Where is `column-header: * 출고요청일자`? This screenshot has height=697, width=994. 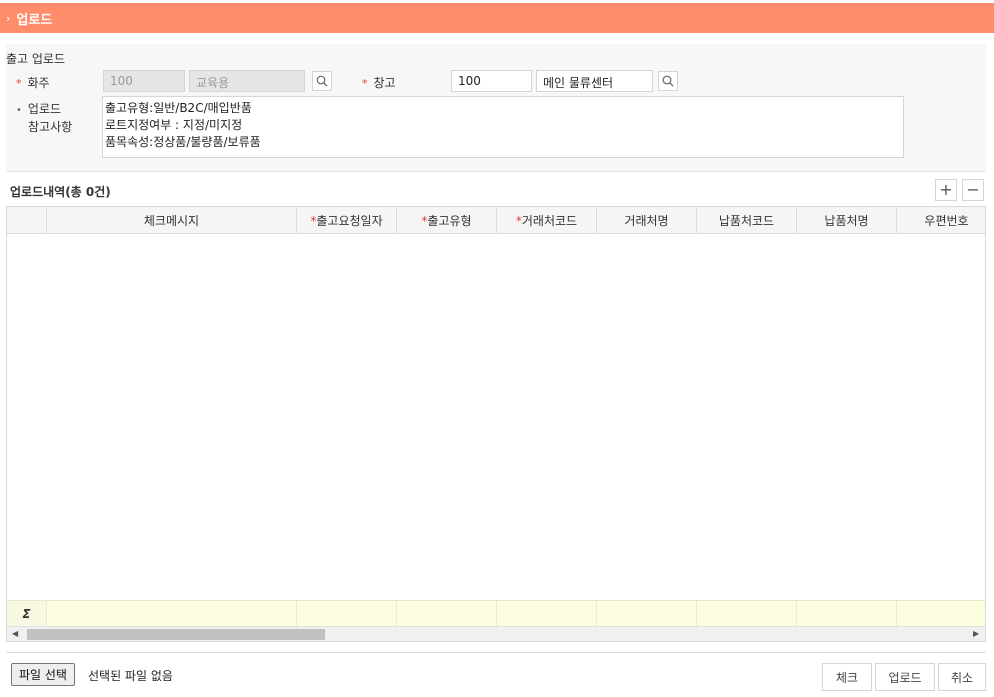
column-header: * 출고요청일자 is located at coordinates (347, 220).